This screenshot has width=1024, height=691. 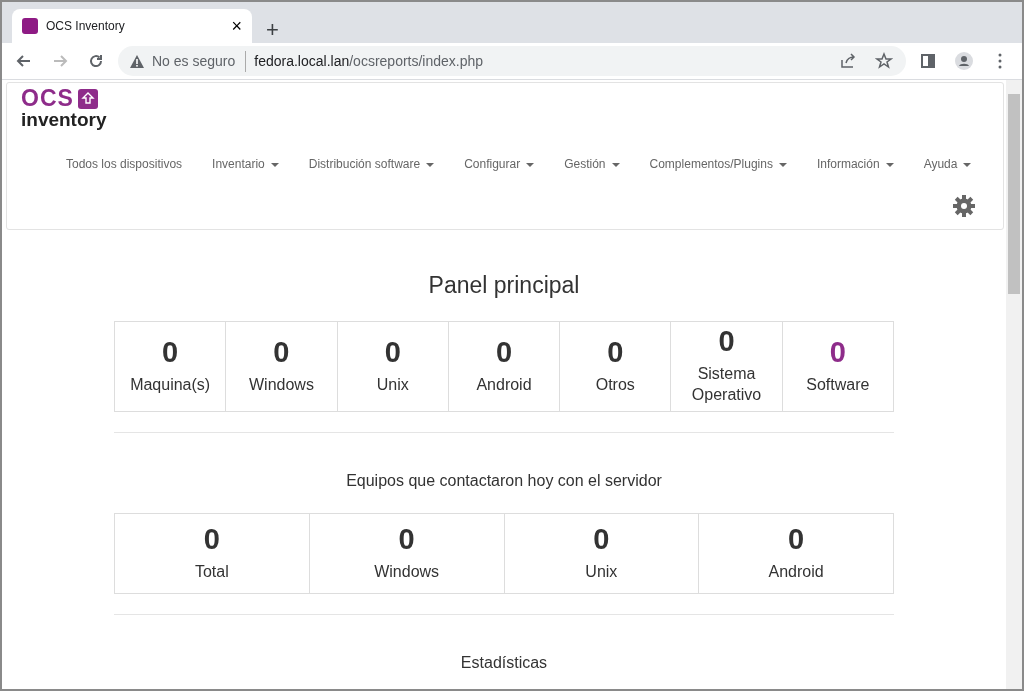 What do you see at coordinates (124, 164) in the screenshot?
I see `nav-link: Todos los dispositivos` at bounding box center [124, 164].